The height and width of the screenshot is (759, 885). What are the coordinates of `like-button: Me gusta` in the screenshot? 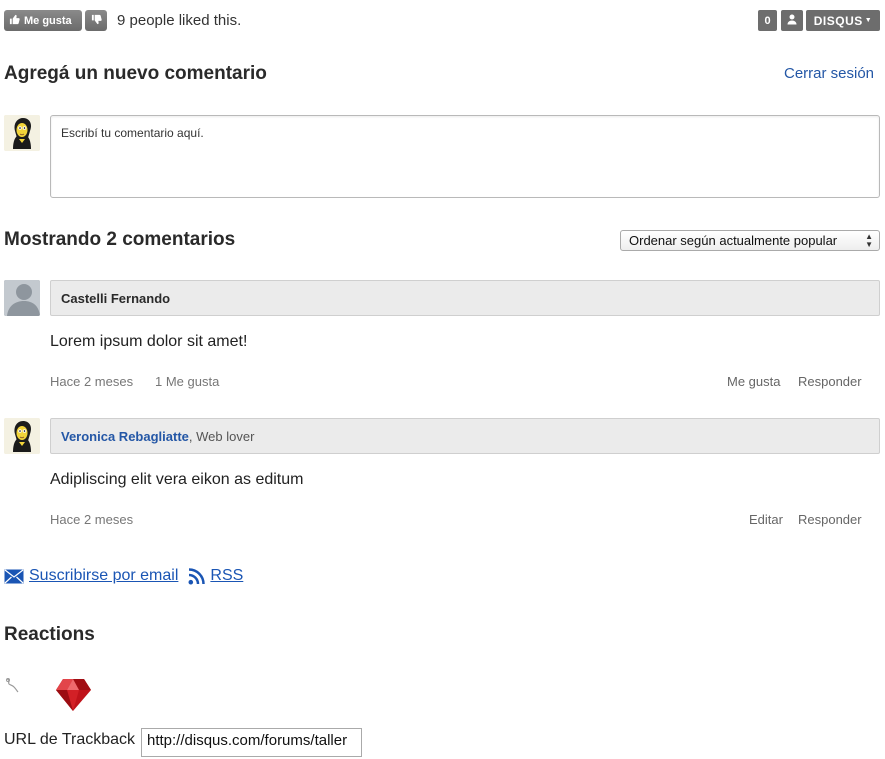 It's located at (43, 20).